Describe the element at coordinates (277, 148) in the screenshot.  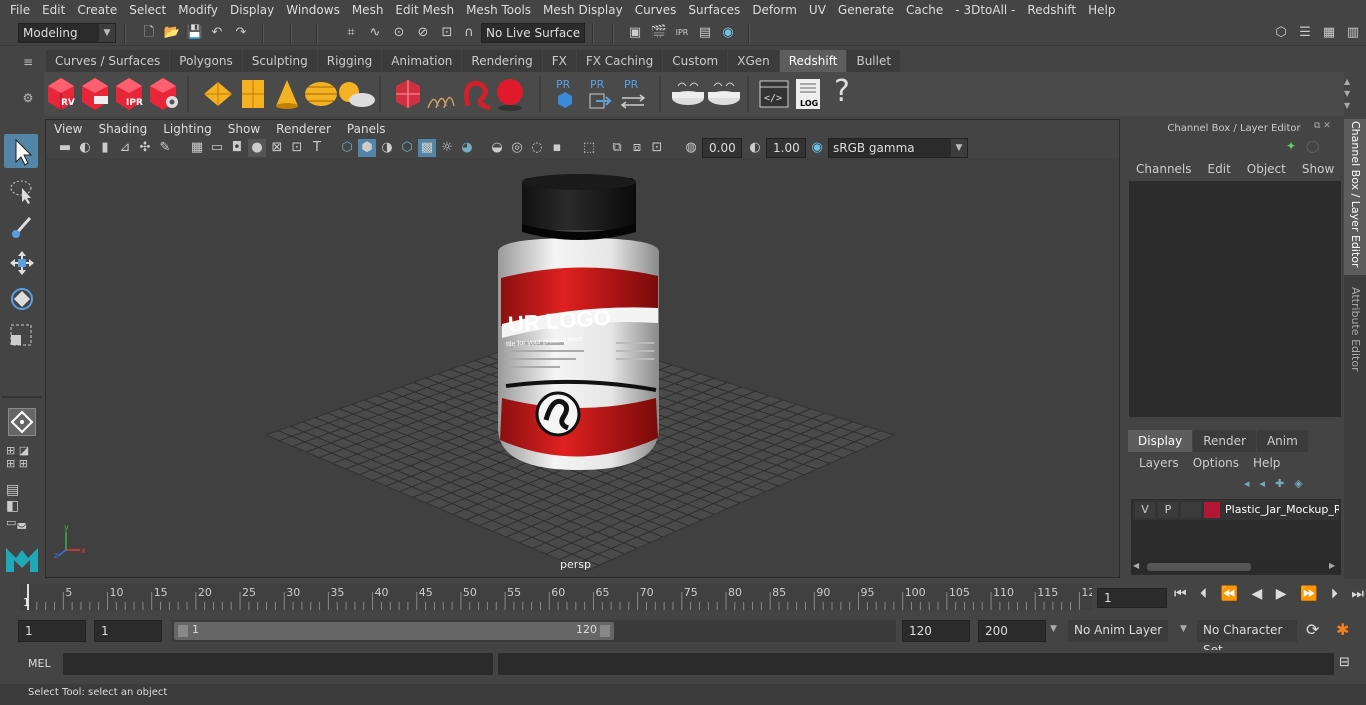
I see `field-chart-icon: ⊠` at that location.